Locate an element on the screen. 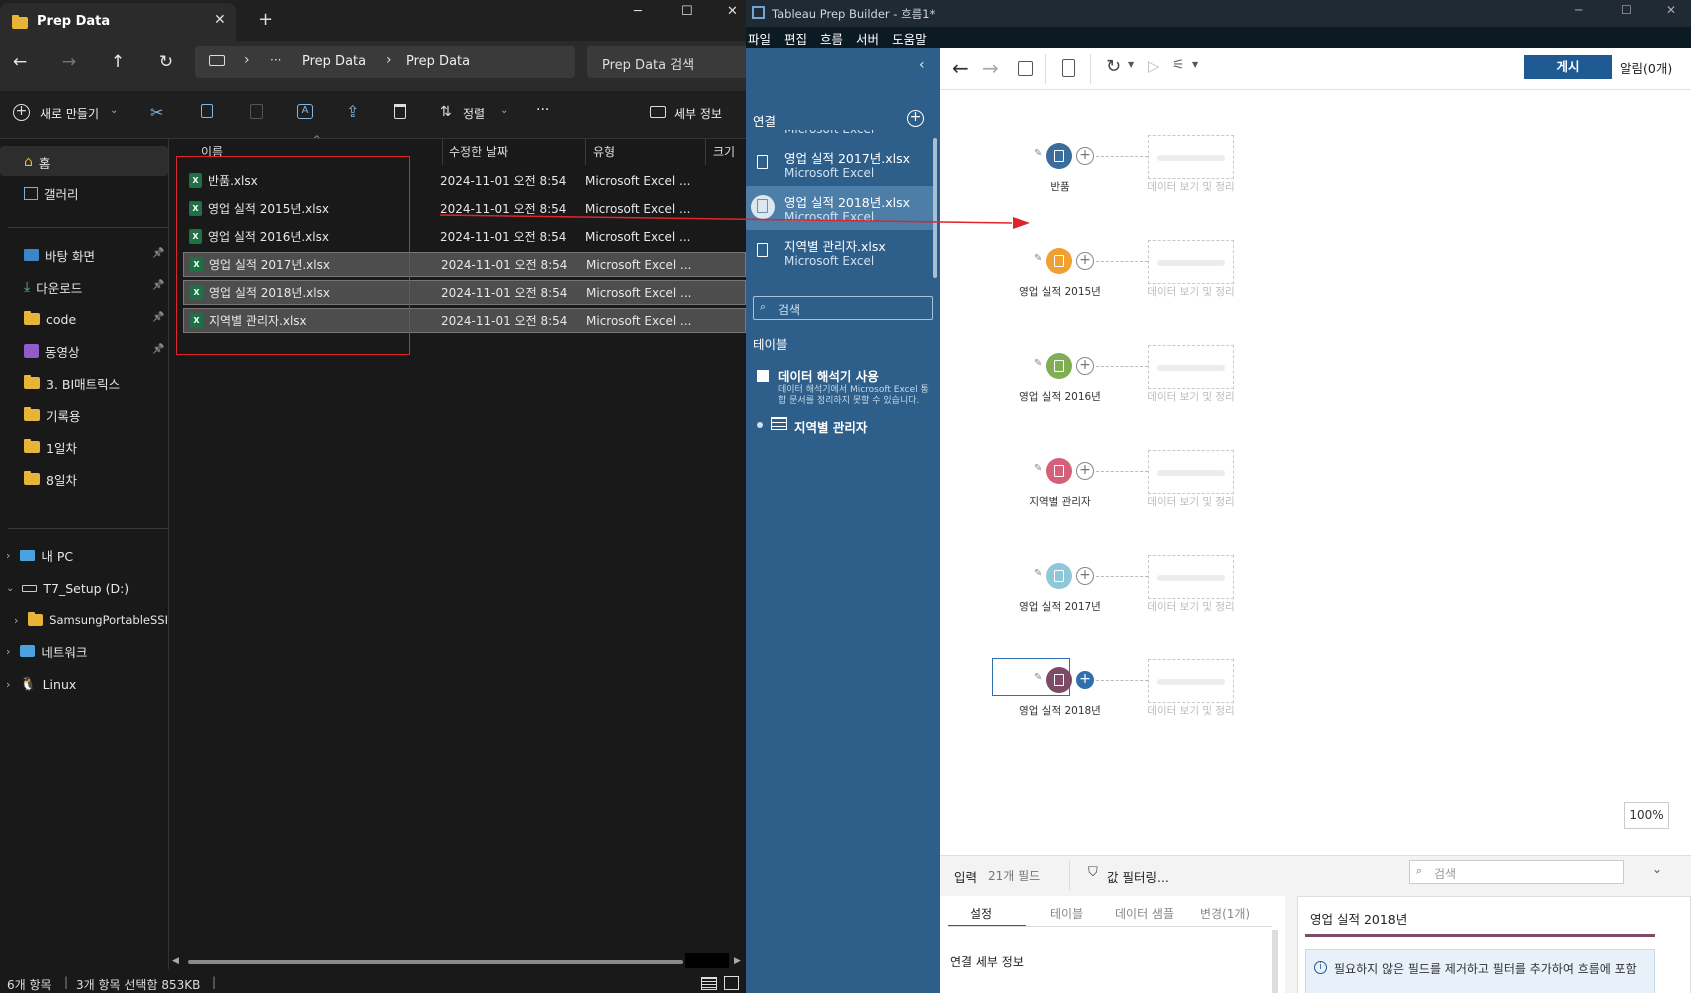 The width and height of the screenshot is (1691, 993). drag-arrow-head is located at coordinates (1021, 223).